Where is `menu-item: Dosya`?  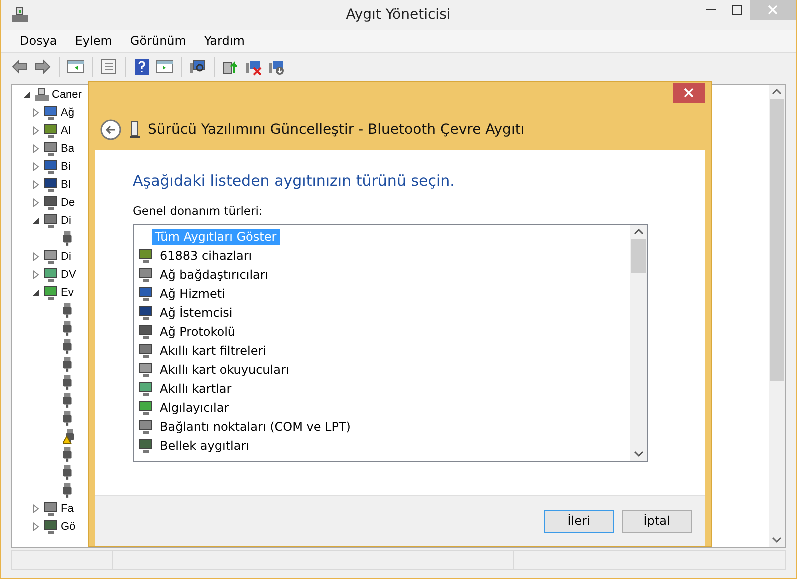
menu-item: Dosya is located at coordinates (38, 41).